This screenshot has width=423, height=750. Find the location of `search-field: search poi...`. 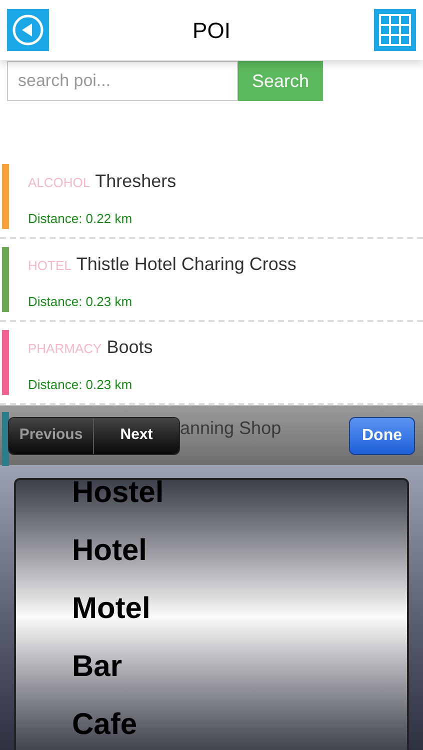

search-field: search poi... is located at coordinates (122, 81).